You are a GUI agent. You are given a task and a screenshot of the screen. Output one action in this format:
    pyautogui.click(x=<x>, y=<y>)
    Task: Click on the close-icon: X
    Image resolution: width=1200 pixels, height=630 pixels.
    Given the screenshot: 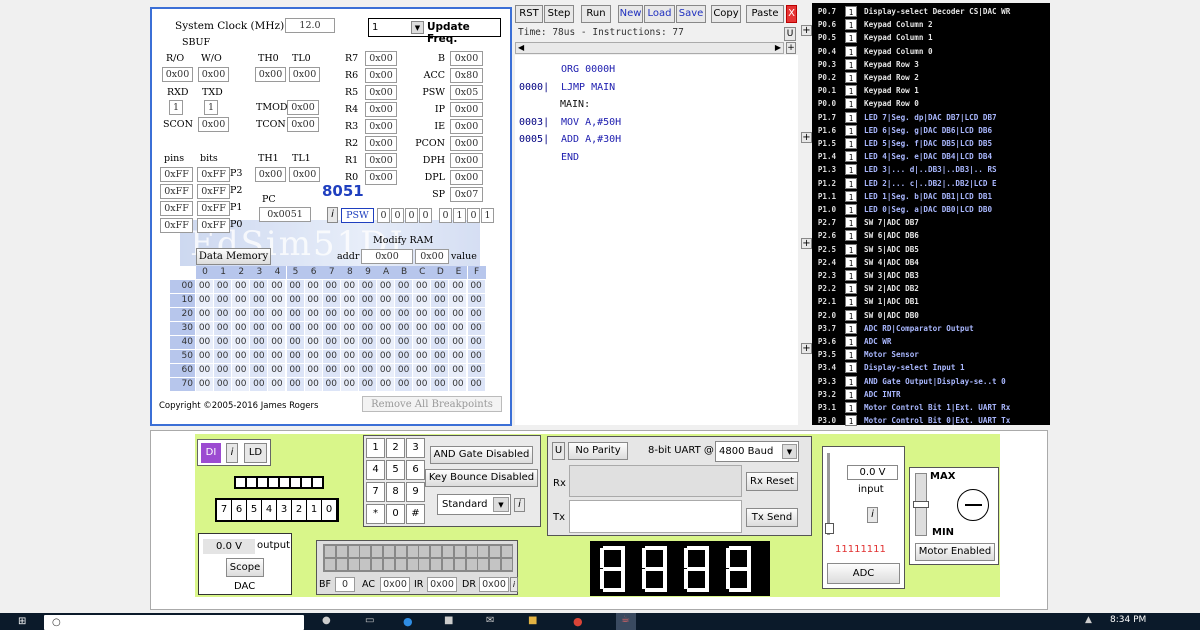 What is the action you would take?
    pyautogui.click(x=791, y=14)
    